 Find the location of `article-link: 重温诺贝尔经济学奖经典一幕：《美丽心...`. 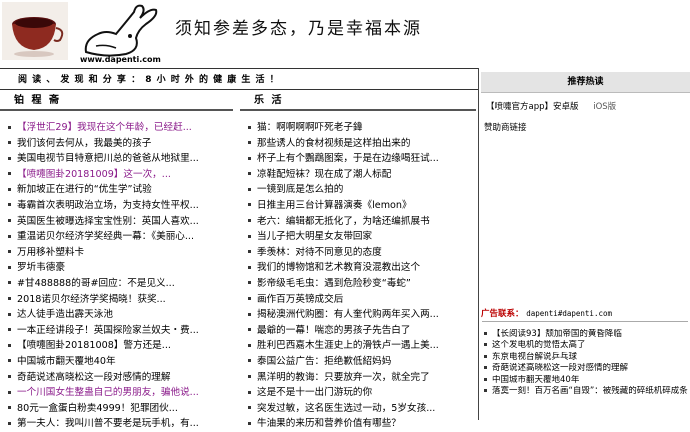

article-link: 重温诺贝尔经济学奖经典一幕：《美丽心... is located at coordinates (105, 236).